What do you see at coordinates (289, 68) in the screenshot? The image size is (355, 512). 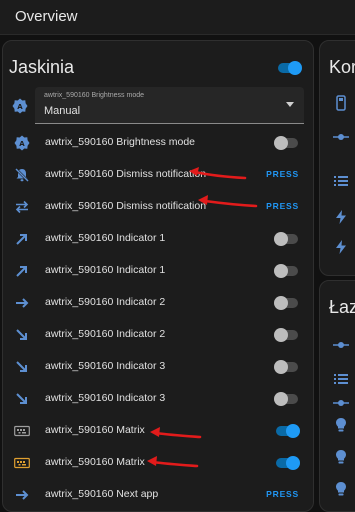 I see `card-master-toggle` at bounding box center [289, 68].